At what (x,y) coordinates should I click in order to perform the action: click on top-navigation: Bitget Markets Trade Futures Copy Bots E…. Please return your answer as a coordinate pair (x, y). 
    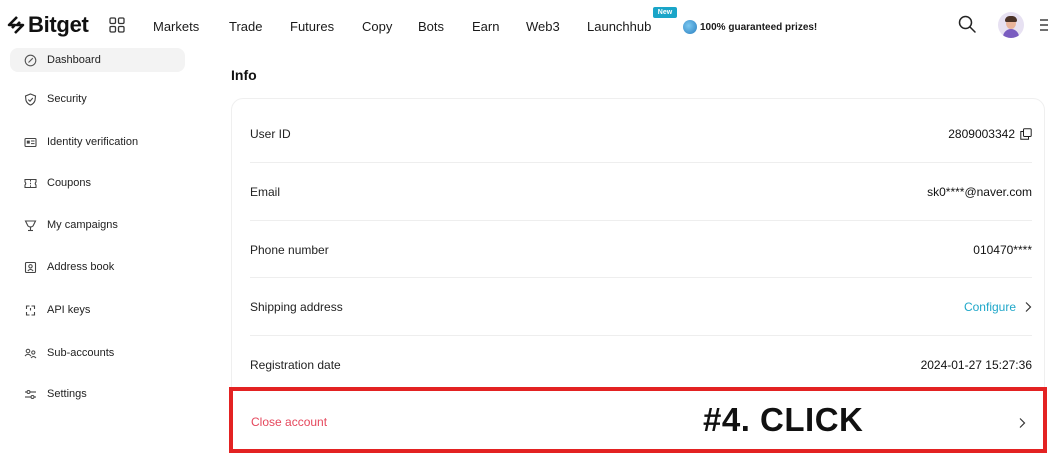
    Looking at the image, I should click on (524, 25).